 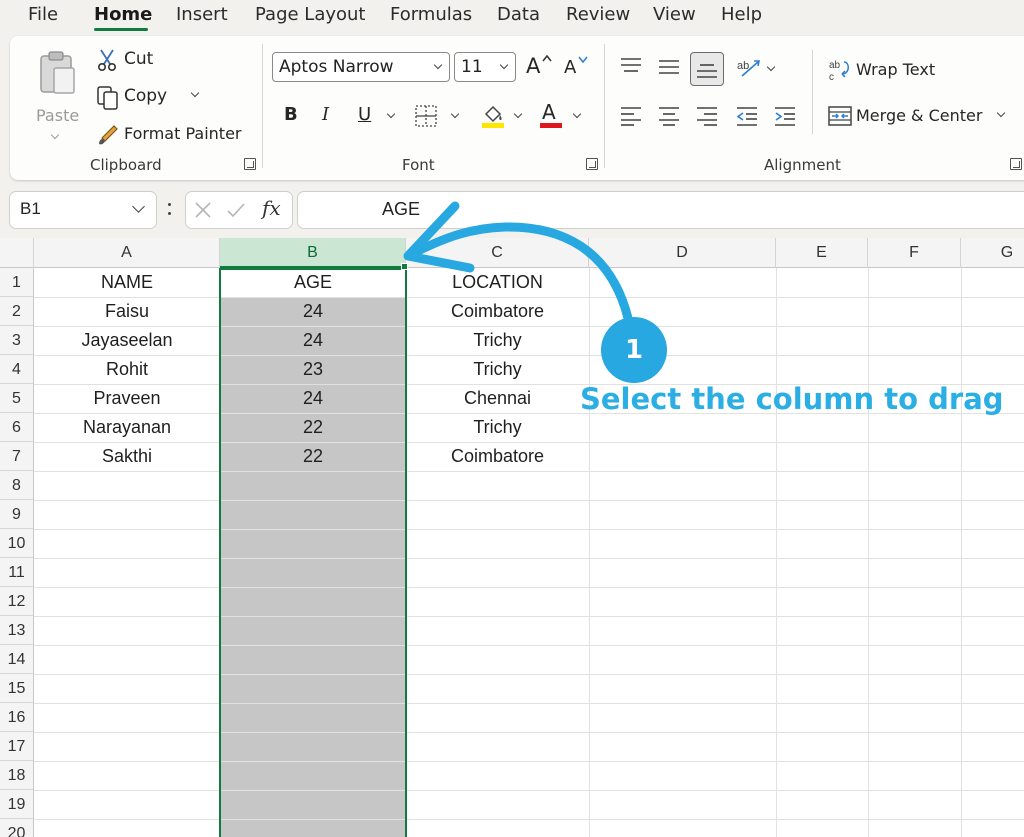 I want to click on select-all-corner, so click(x=17, y=253).